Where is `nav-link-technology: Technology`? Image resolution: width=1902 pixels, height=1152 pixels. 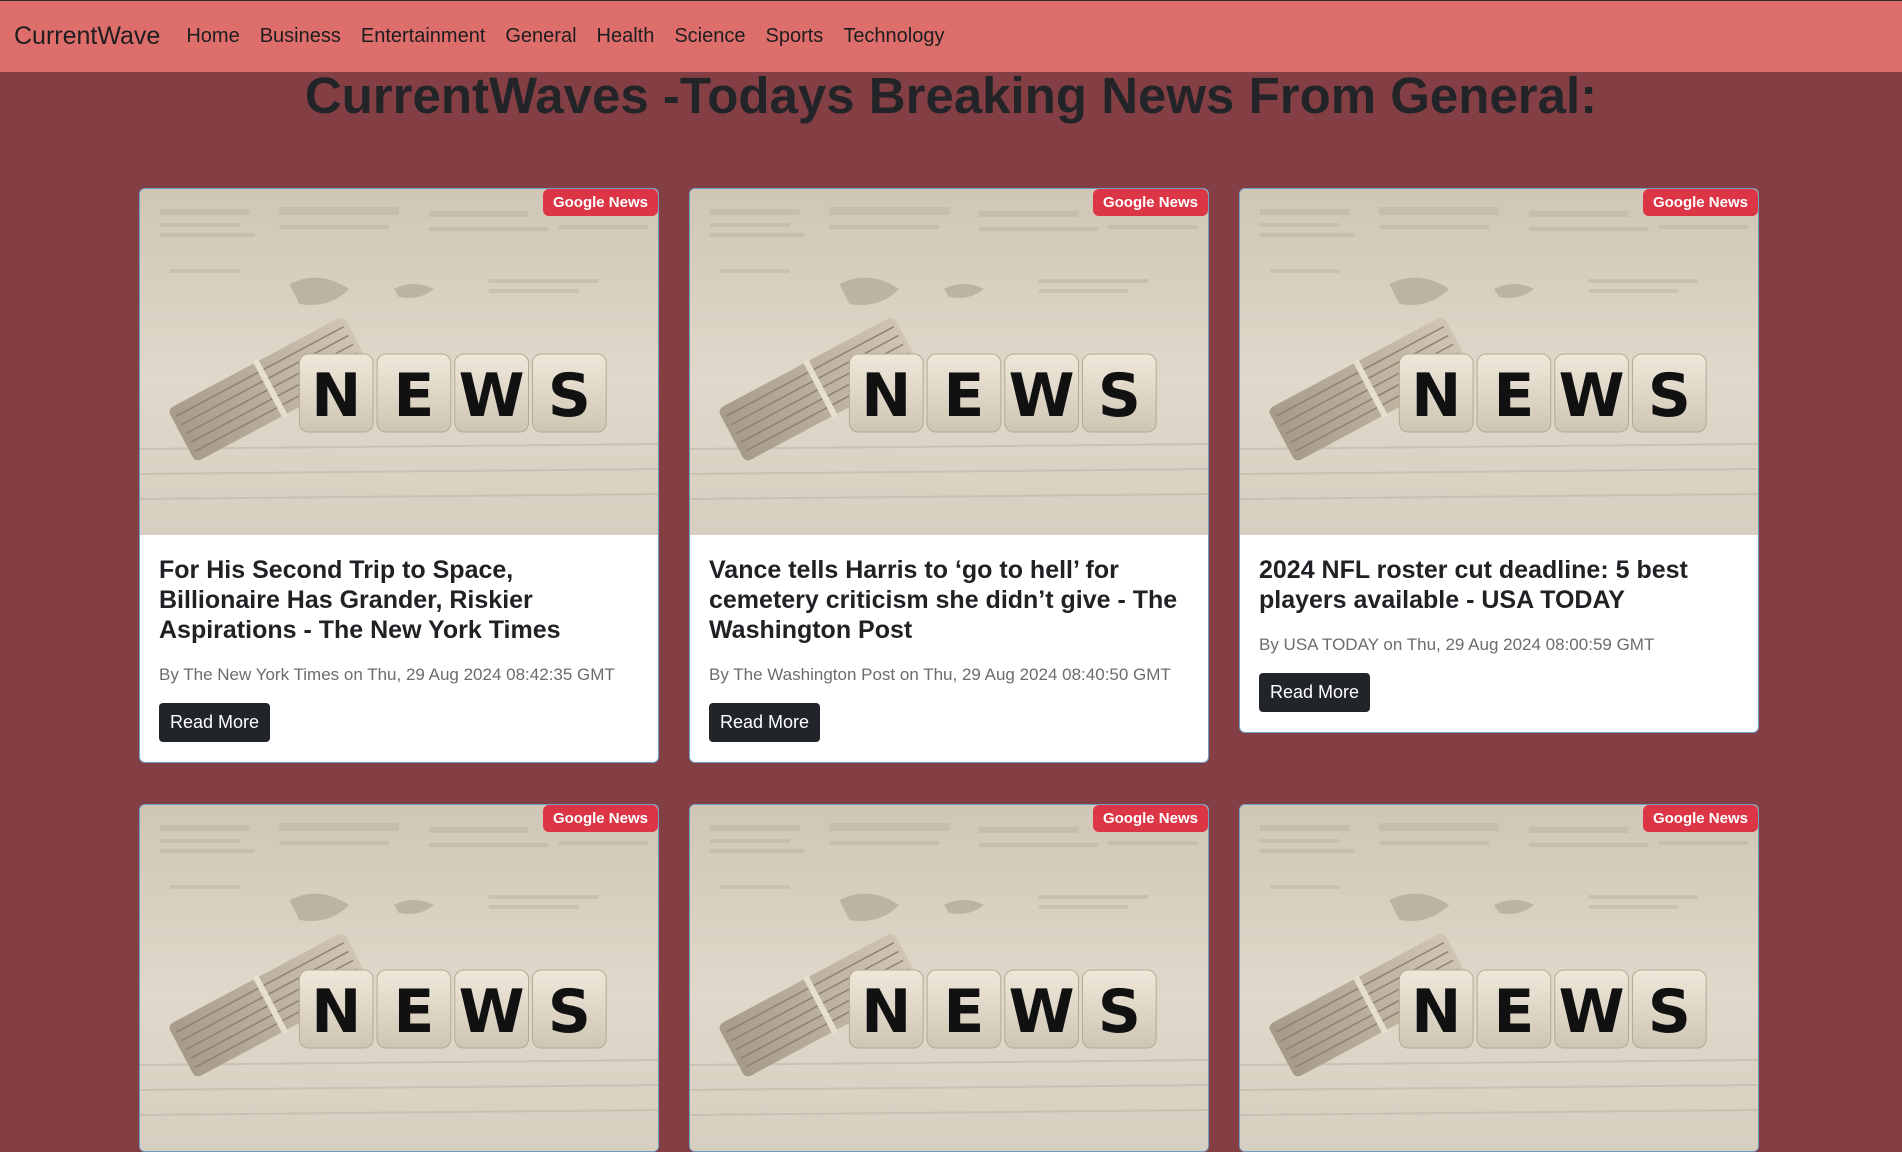
nav-link-technology: Technology is located at coordinates (893, 36).